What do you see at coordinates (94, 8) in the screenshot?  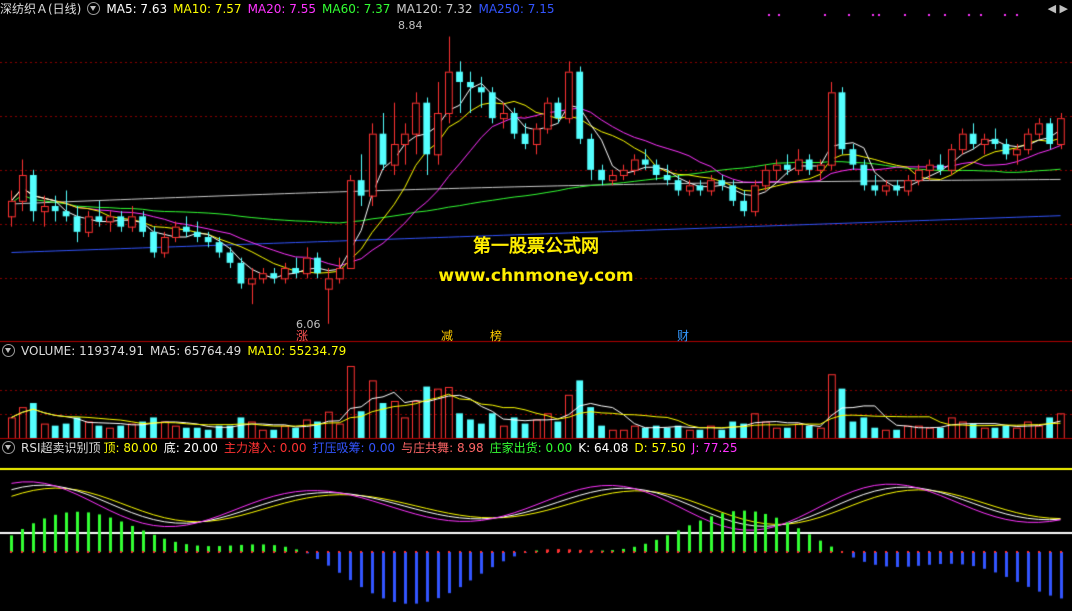 I see `indicator-menu-icon` at bounding box center [94, 8].